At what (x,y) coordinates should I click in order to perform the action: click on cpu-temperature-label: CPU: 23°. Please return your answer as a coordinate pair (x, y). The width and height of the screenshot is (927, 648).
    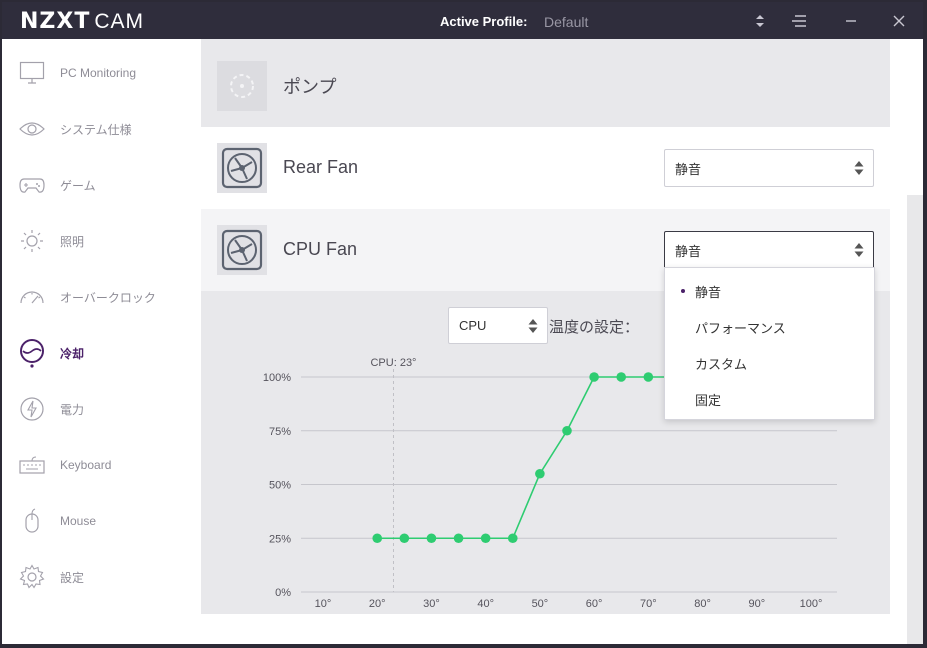
    Looking at the image, I should click on (393, 363).